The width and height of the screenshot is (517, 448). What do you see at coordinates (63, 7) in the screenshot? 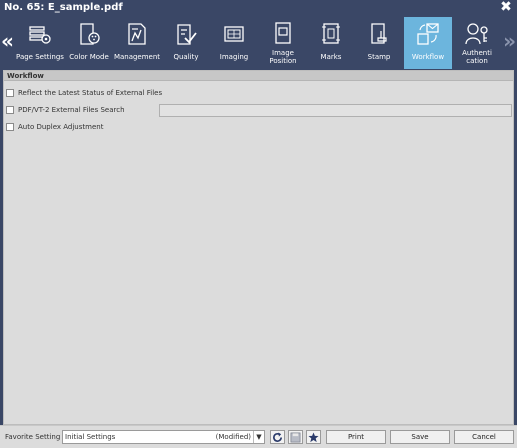
I see `window-title: No. 65: E_sample.pdf` at bounding box center [63, 7].